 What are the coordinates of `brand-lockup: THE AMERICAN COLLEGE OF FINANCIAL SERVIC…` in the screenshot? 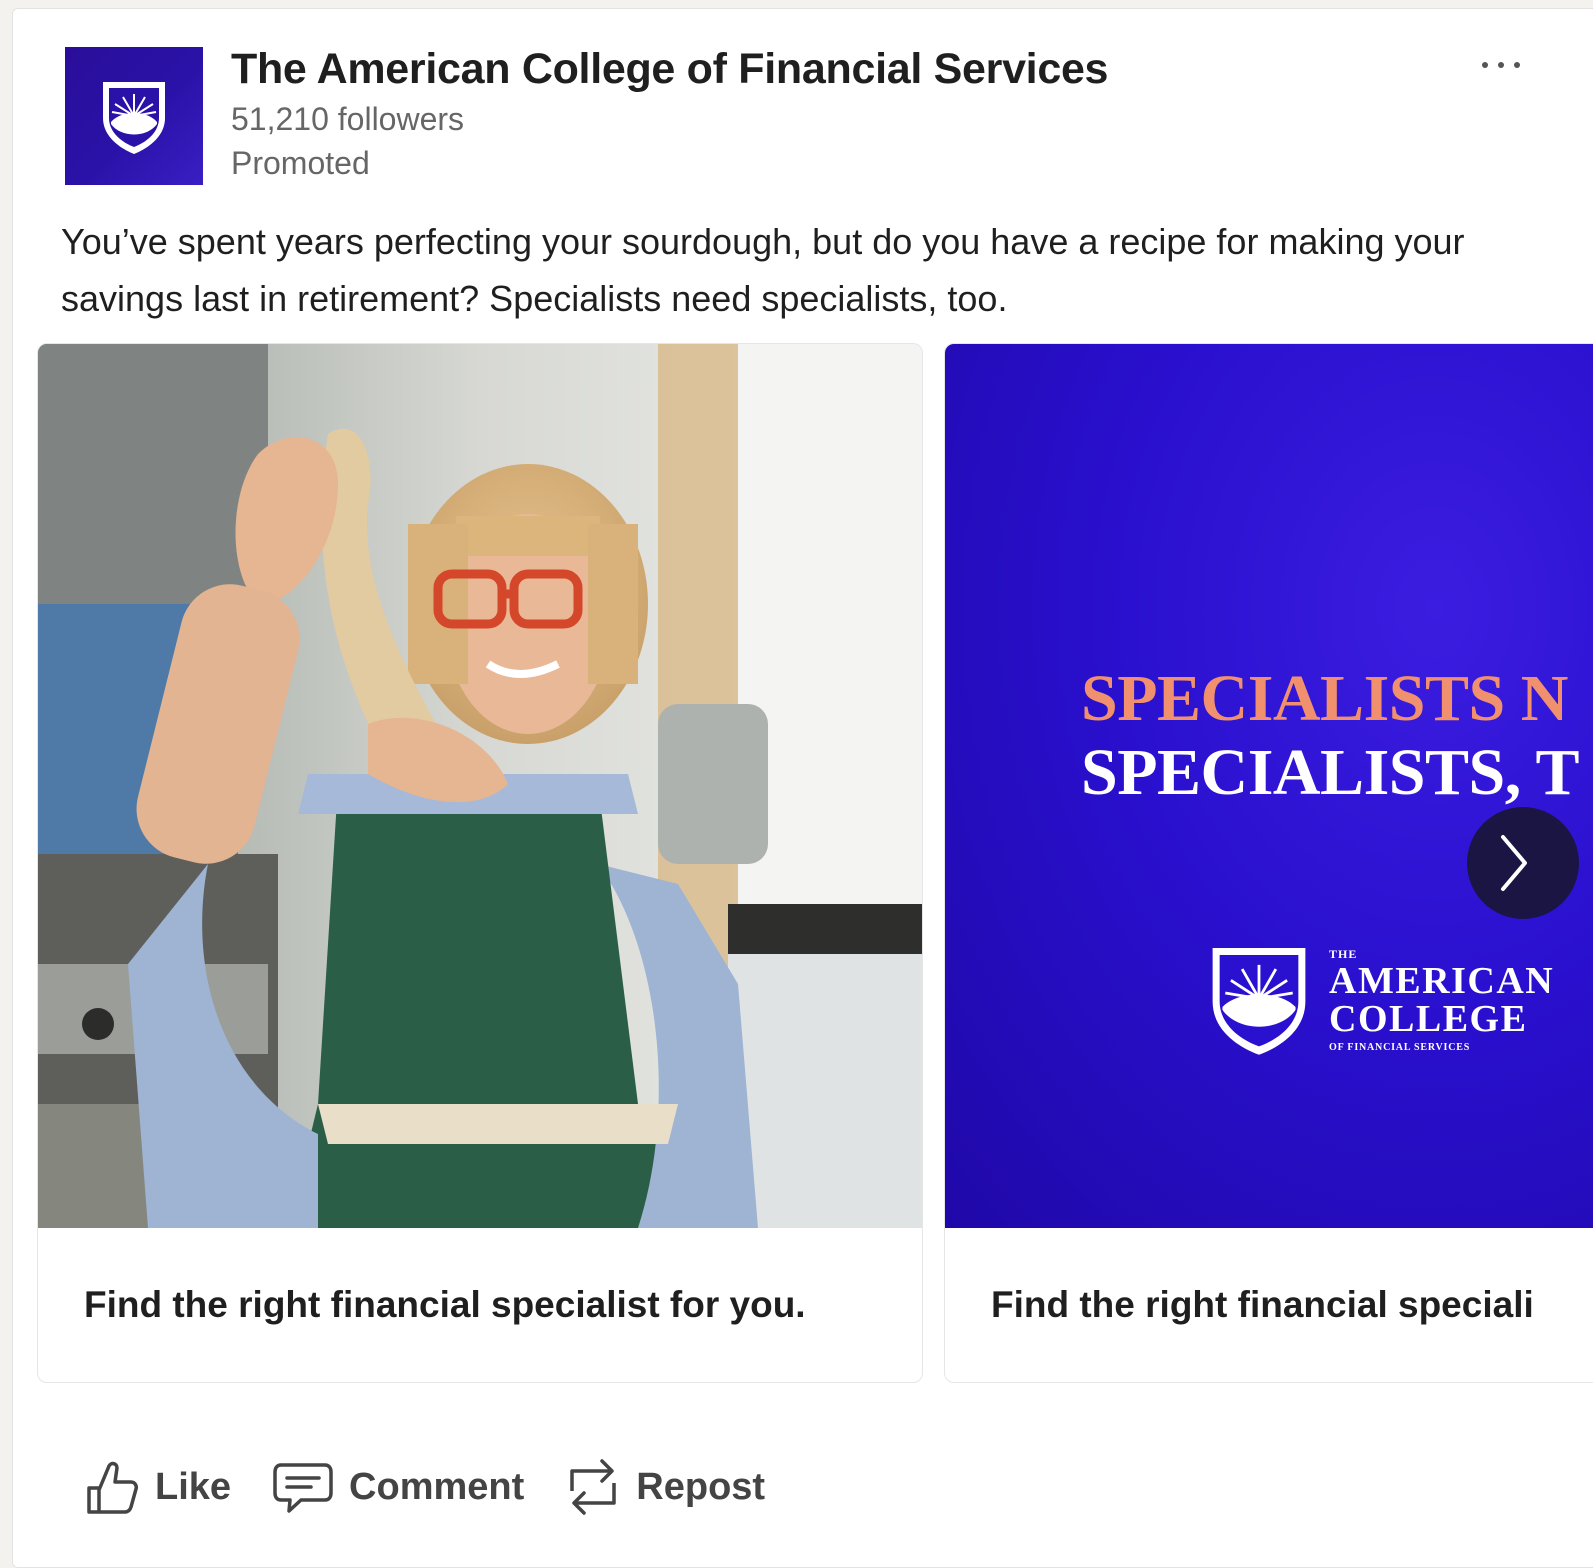 It's located at (1380, 1000).